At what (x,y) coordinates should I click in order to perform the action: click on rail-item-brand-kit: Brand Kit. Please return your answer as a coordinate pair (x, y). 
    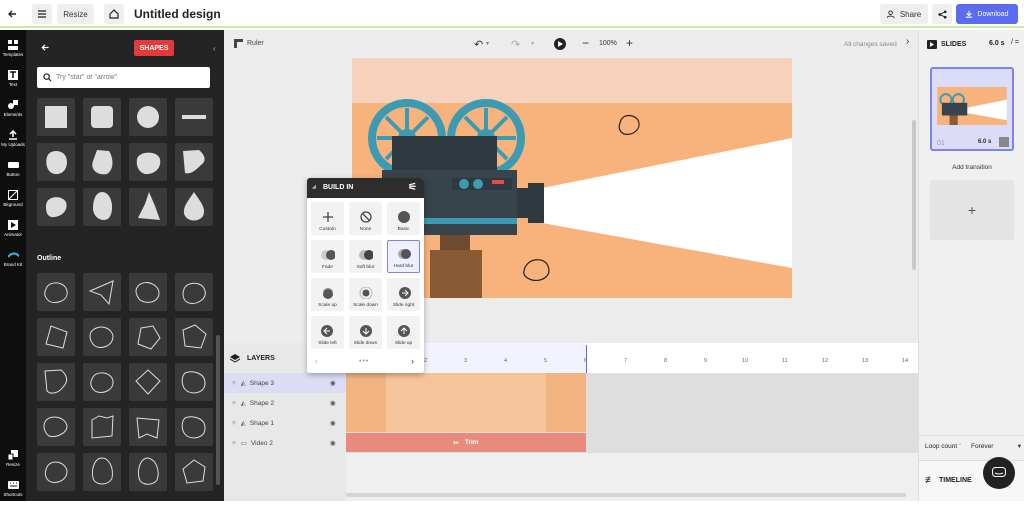
    Looking at the image, I should click on (13, 260).